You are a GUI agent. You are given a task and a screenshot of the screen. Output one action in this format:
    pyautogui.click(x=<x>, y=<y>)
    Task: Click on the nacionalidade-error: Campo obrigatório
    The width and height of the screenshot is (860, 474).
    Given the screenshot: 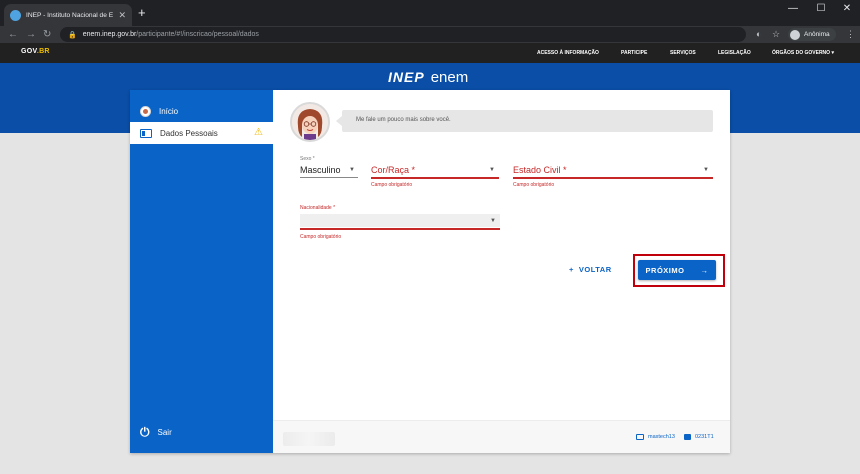 What is the action you would take?
    pyautogui.click(x=321, y=237)
    